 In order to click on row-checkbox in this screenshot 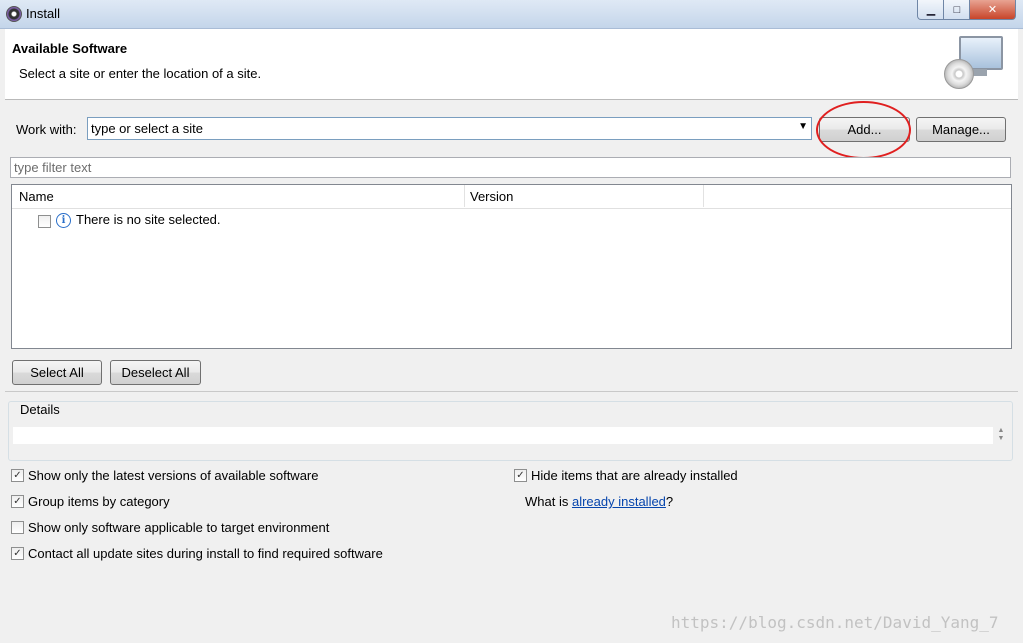, I will do `click(44, 221)`.